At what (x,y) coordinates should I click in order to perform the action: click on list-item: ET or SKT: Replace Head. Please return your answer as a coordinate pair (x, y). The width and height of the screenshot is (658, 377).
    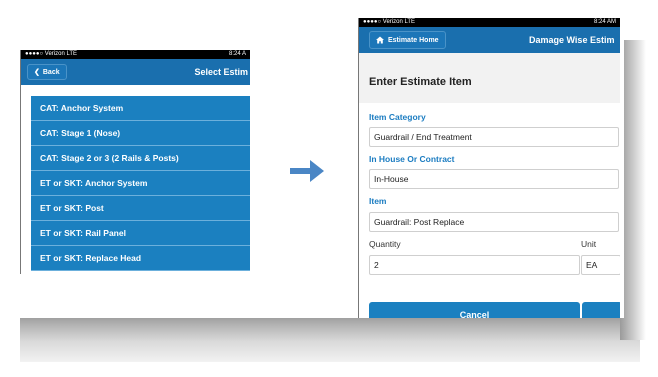
    Looking at the image, I should click on (140, 258).